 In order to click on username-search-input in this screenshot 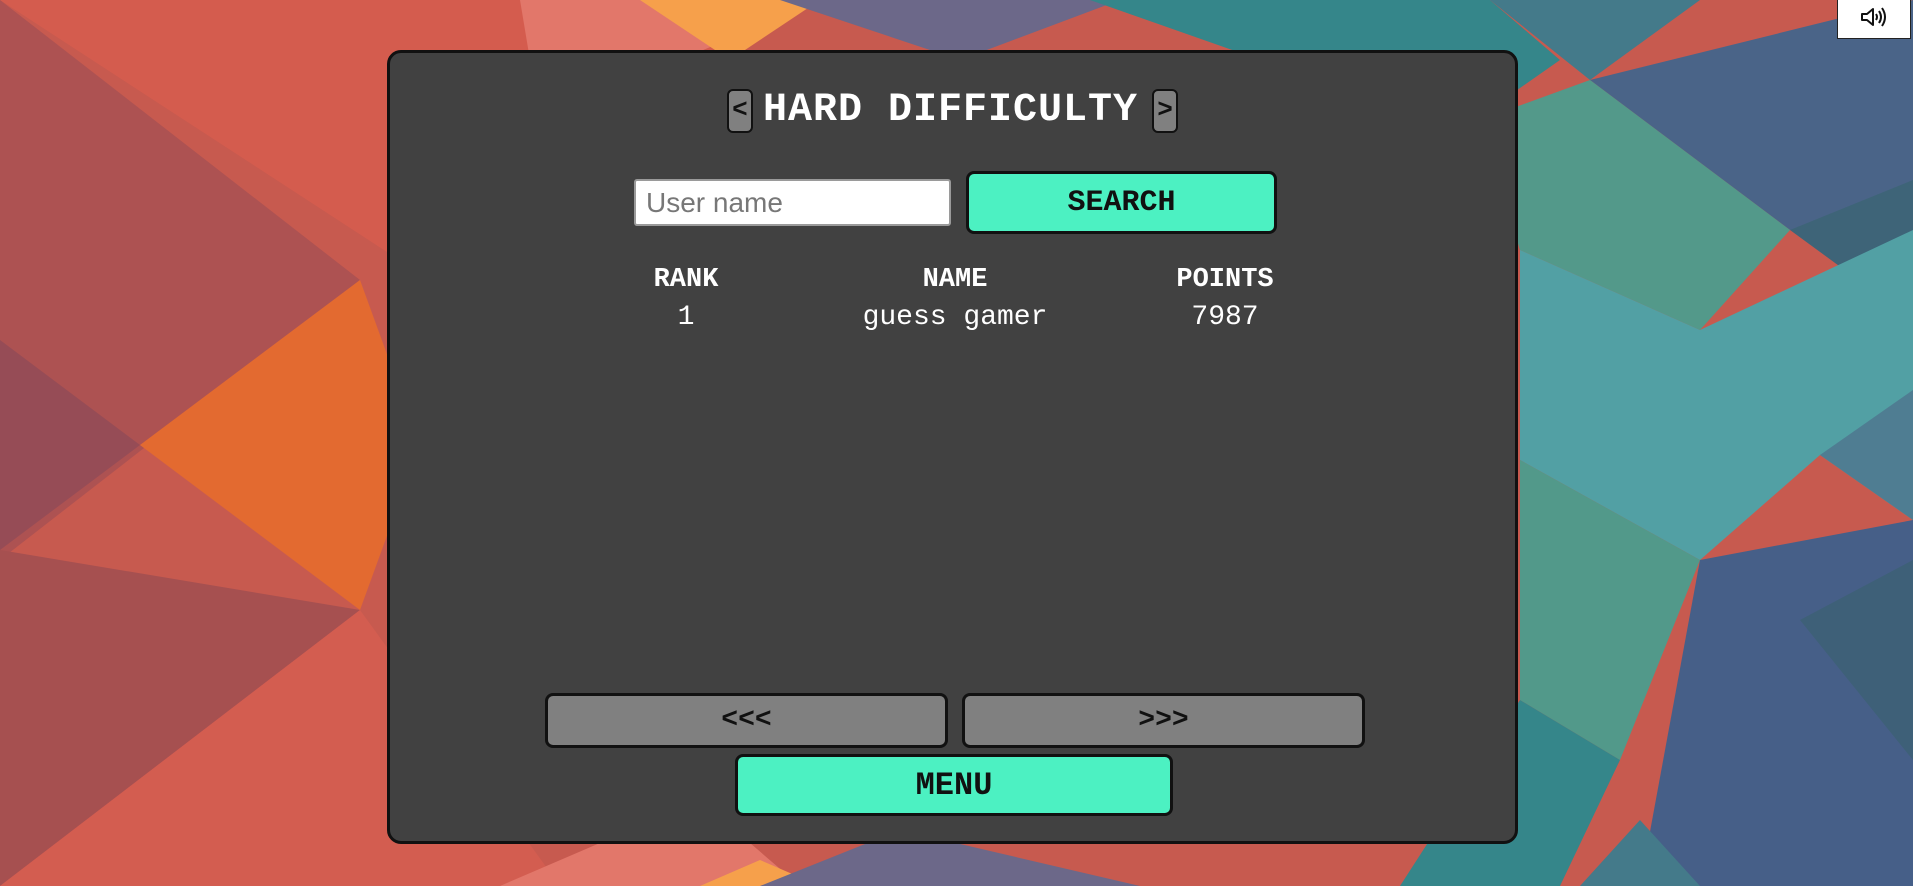, I will do `click(792, 202)`.